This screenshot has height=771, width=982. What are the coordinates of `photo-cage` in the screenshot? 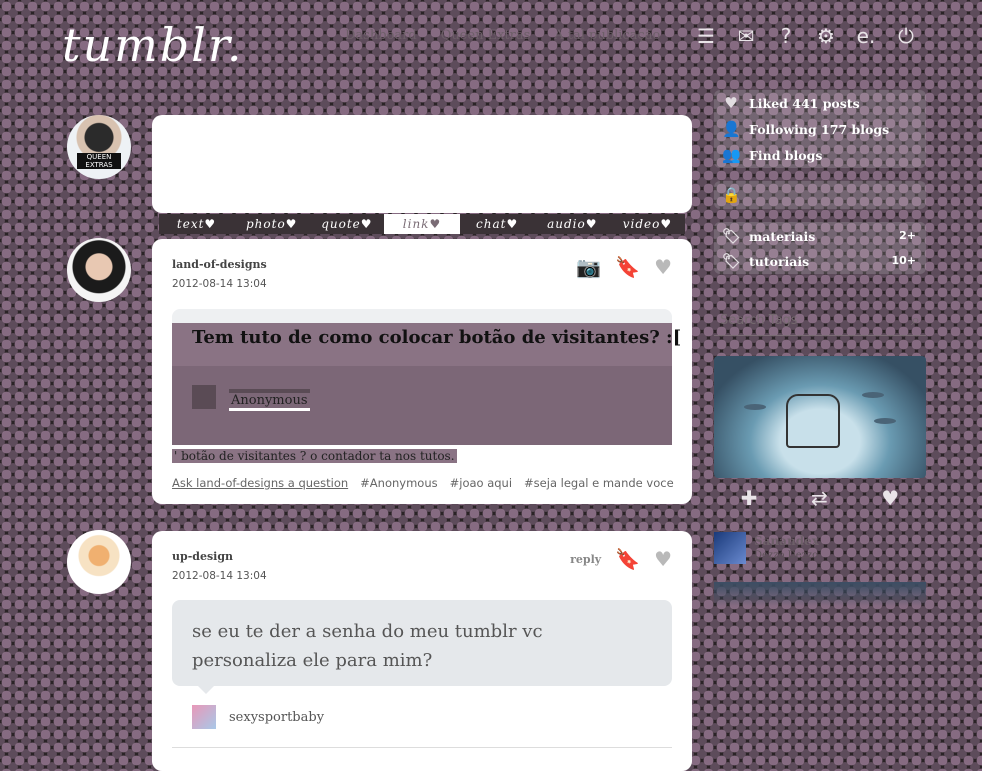 It's located at (813, 421).